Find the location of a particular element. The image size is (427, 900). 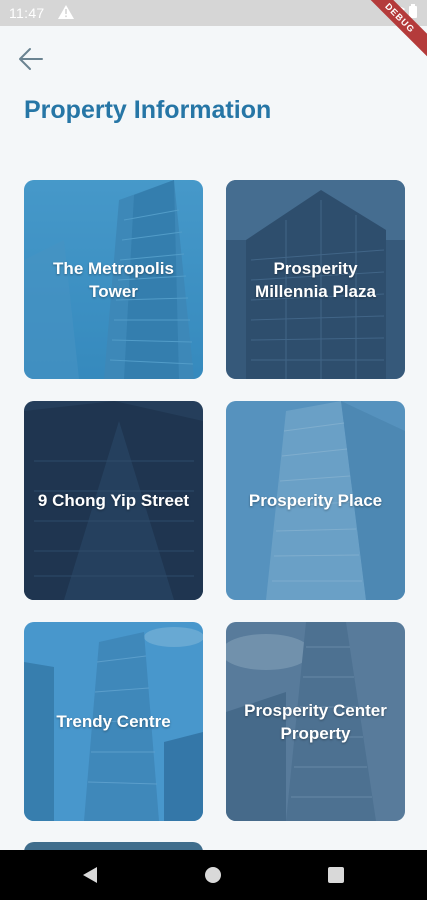

status-bar: 11:47 DEBUG is located at coordinates (213, 31).